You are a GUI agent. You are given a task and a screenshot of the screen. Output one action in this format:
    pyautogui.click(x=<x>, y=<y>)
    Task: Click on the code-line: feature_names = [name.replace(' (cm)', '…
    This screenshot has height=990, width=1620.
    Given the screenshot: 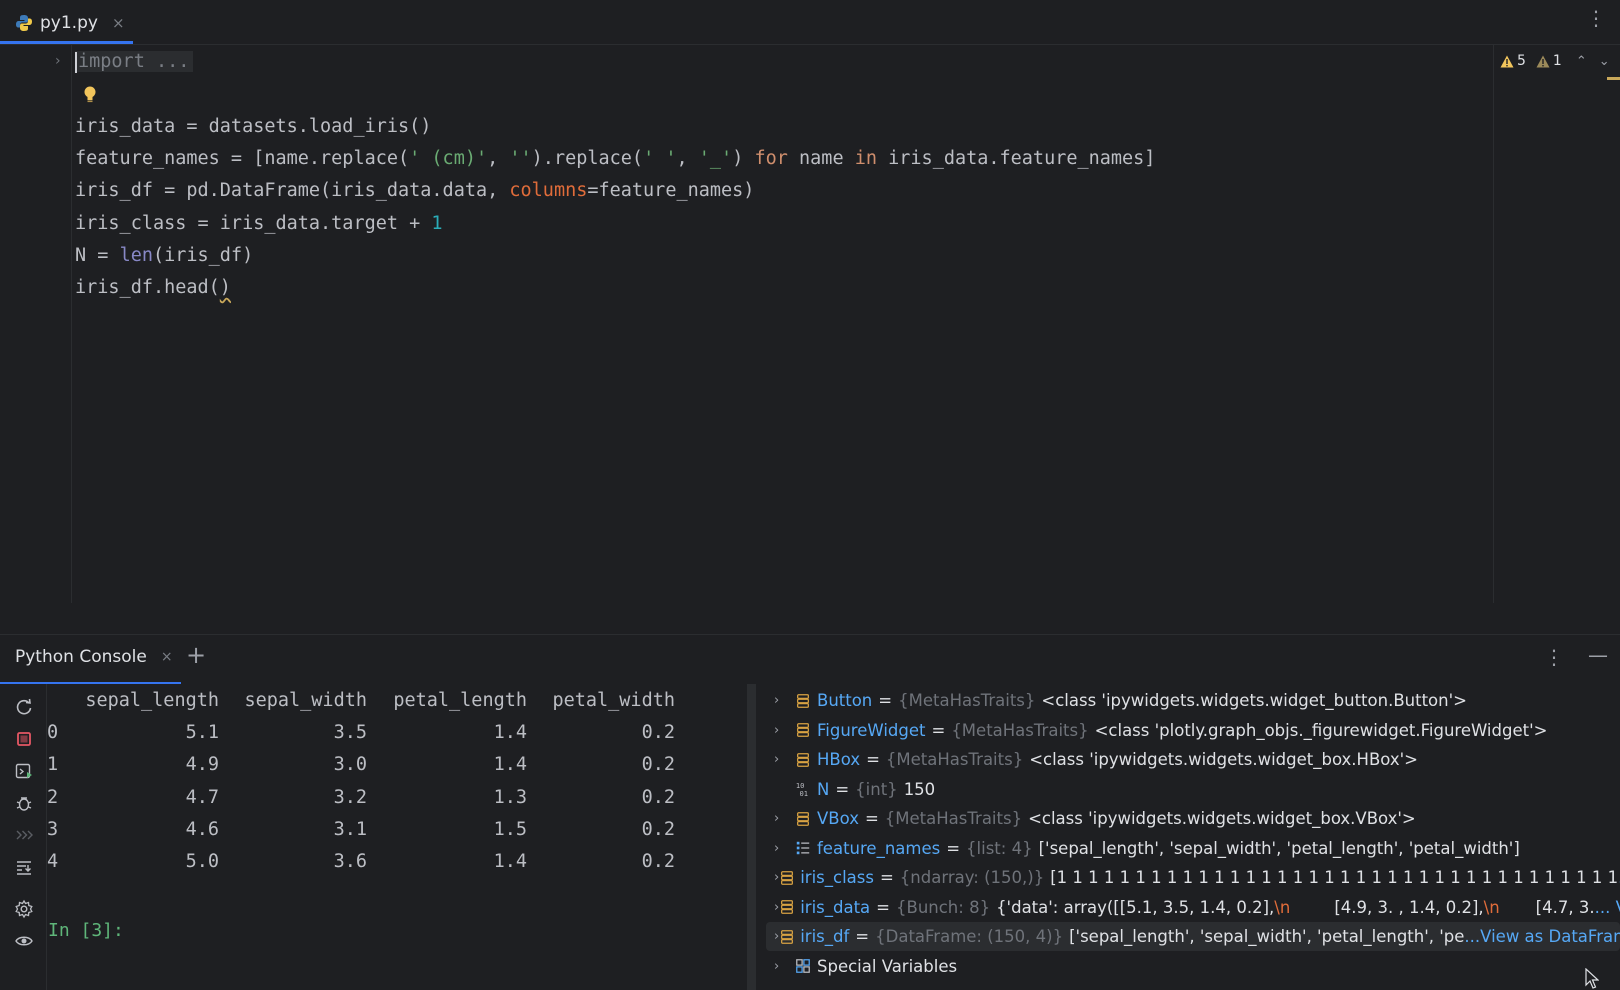 What is the action you would take?
    pyautogui.click(x=615, y=158)
    